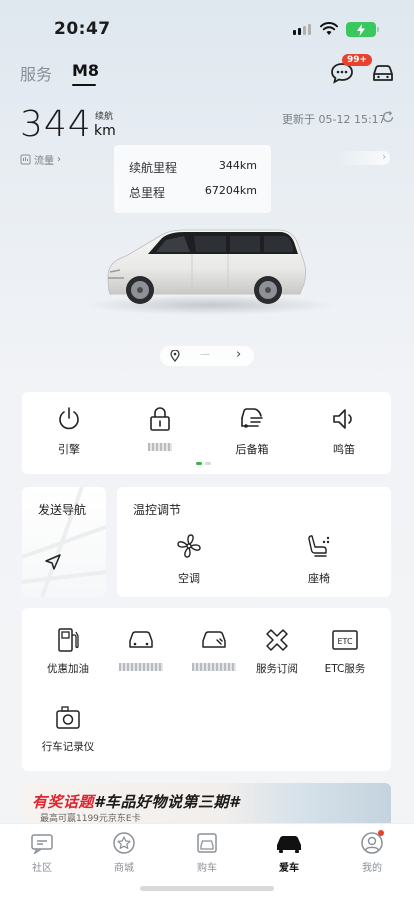 This screenshot has height=900, width=414. Describe the element at coordinates (345, 651) in the screenshot. I see `etc-service-button: ETC ETC服务` at that location.